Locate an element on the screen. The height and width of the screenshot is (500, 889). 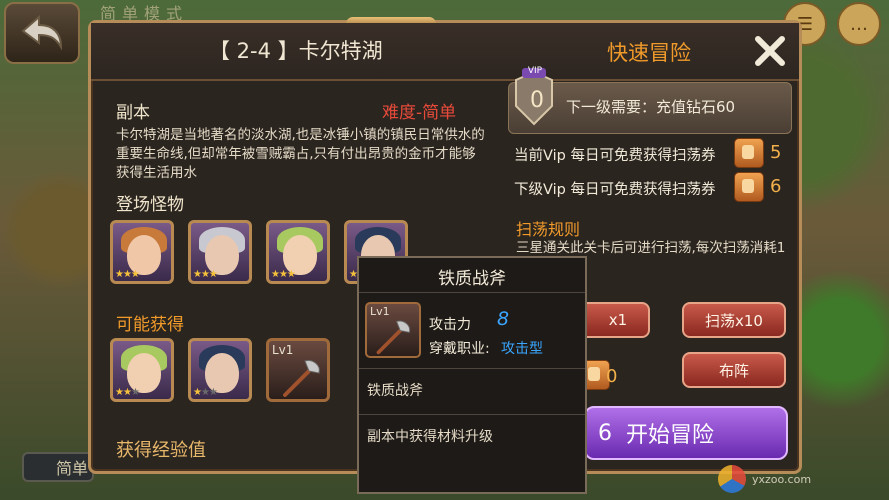
mode-button: 简单 is located at coordinates (58, 467).